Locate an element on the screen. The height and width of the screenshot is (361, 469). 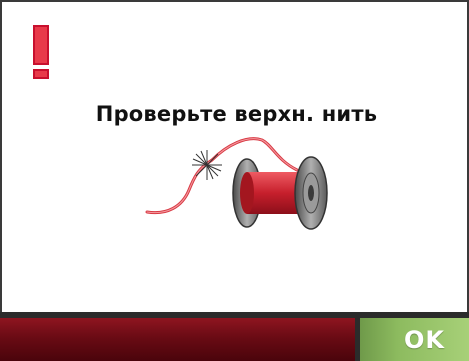
alert-message: Проверьте верхн. нить is located at coordinates (236, 114).